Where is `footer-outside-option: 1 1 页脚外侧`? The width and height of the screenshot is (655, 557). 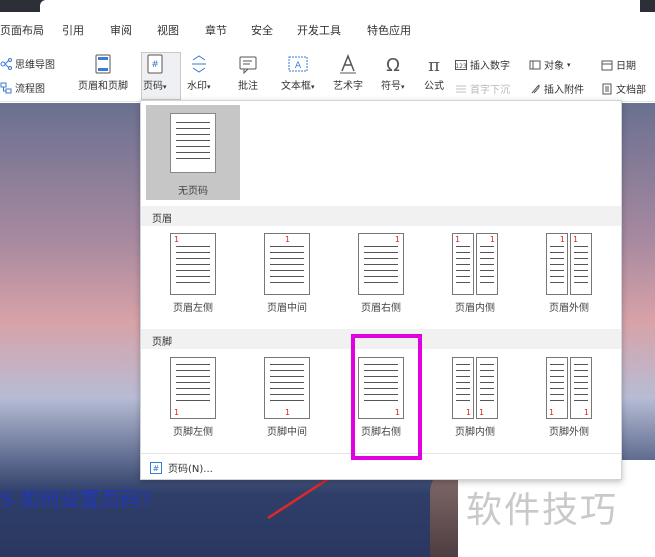
footer-outside-option: 1 1 页脚外侧 is located at coordinates (569, 399).